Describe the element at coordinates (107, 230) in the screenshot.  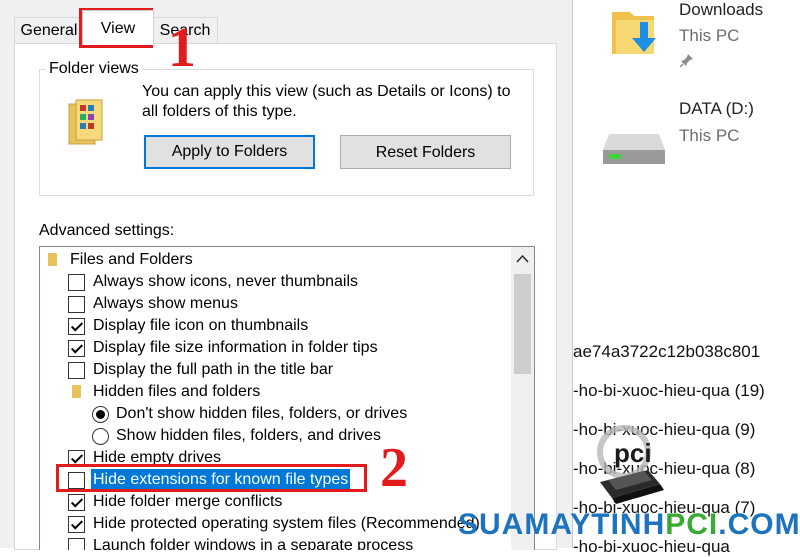
I see `advanced-settings-label: Advanced settings:` at that location.